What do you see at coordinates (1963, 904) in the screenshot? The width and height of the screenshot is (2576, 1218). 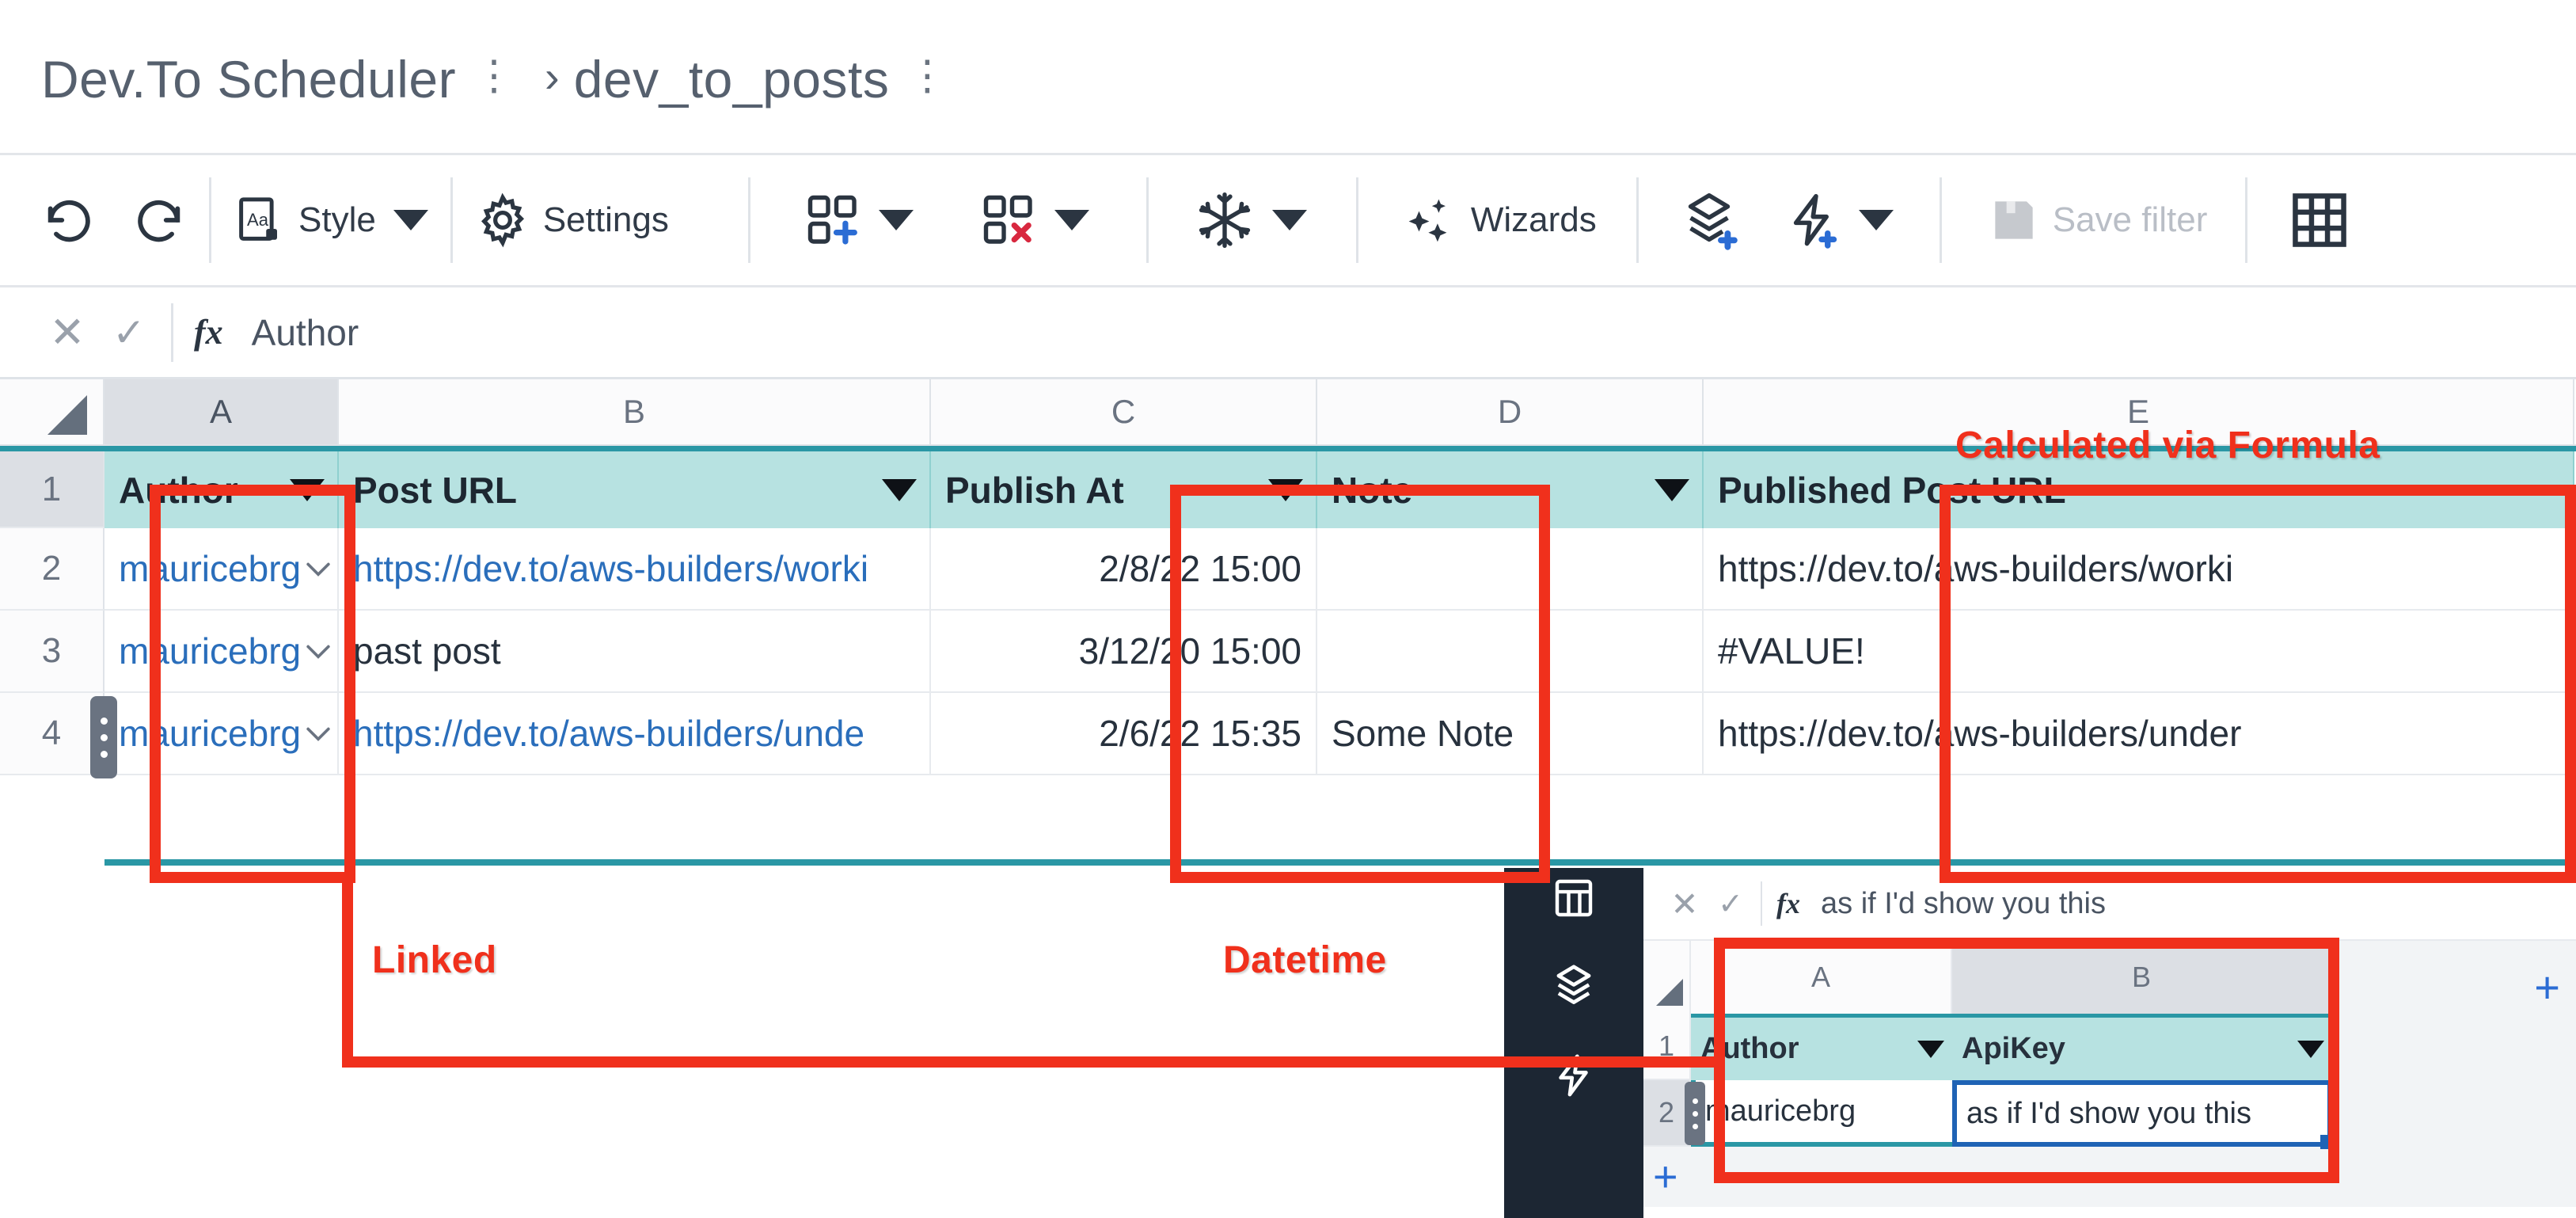 I see `inset-formula-input: as if I'd show you this` at bounding box center [1963, 904].